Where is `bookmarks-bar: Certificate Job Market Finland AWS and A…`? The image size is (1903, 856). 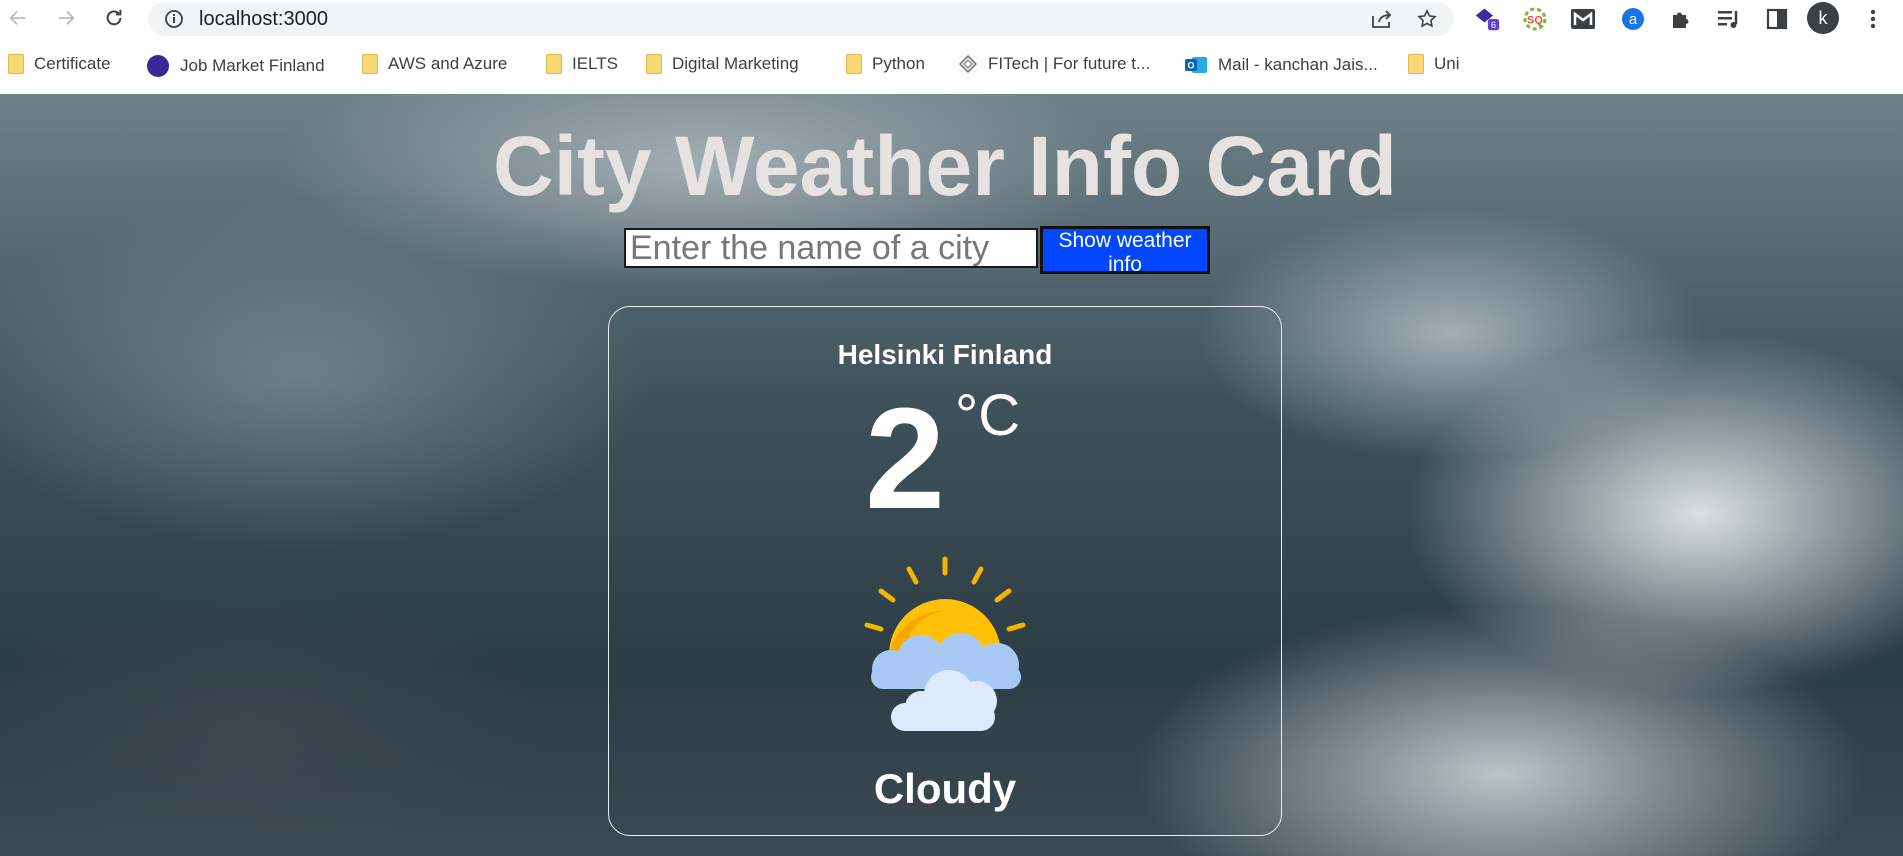
bookmarks-bar: Certificate Job Market Finland AWS and A… is located at coordinates (951, 66).